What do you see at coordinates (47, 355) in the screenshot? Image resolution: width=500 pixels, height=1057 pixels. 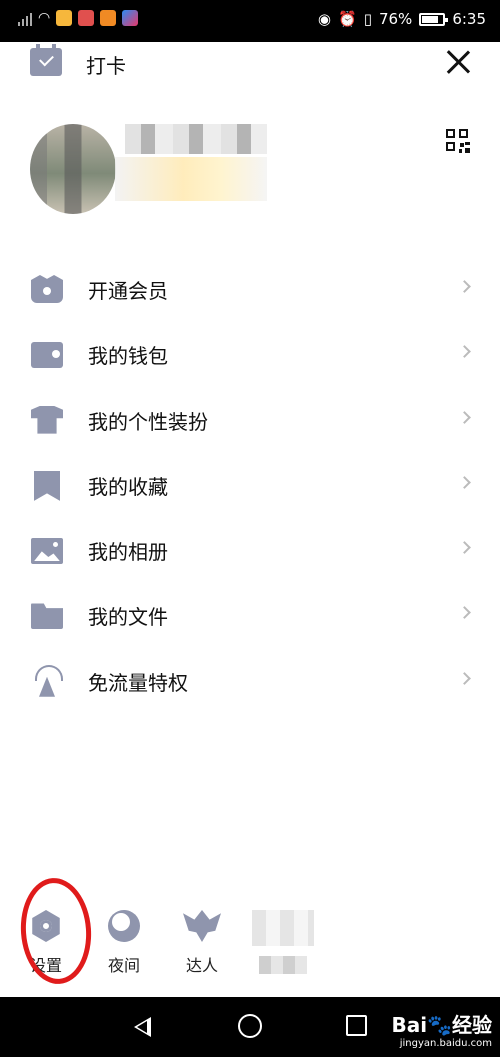 I see `wallet-icon` at bounding box center [47, 355].